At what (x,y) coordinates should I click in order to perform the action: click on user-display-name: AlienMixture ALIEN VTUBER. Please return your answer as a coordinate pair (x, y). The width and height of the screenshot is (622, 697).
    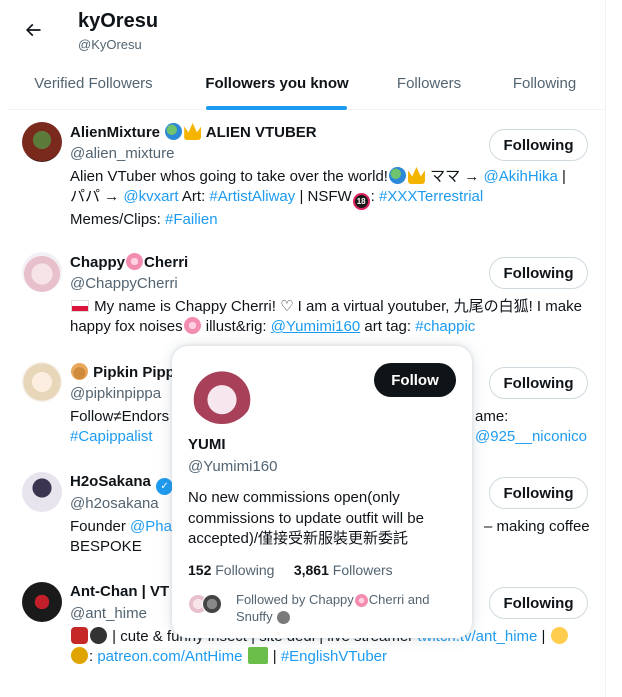
    Looking at the image, I should click on (193, 132).